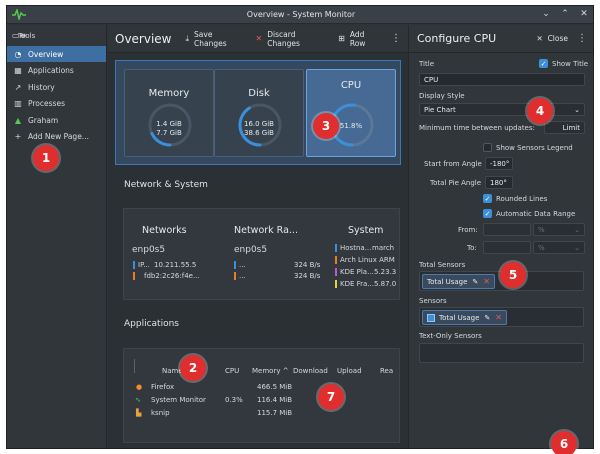 The height and width of the screenshot is (454, 600). I want to click on column-memory: Memory ^, so click(270, 371).